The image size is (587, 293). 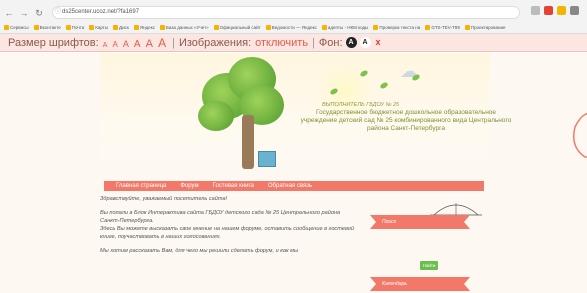 What do you see at coordinates (105, 45) in the screenshot?
I see `font-size-1: А` at bounding box center [105, 45].